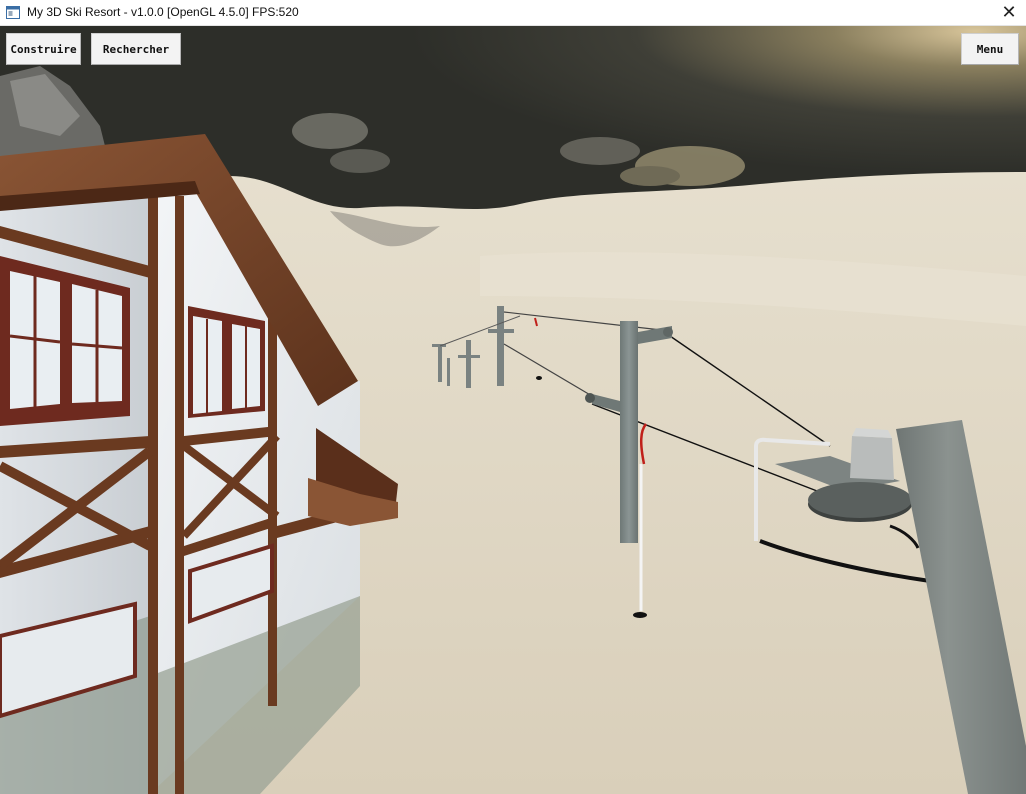  I want to click on menu-button: Menu, so click(990, 49).